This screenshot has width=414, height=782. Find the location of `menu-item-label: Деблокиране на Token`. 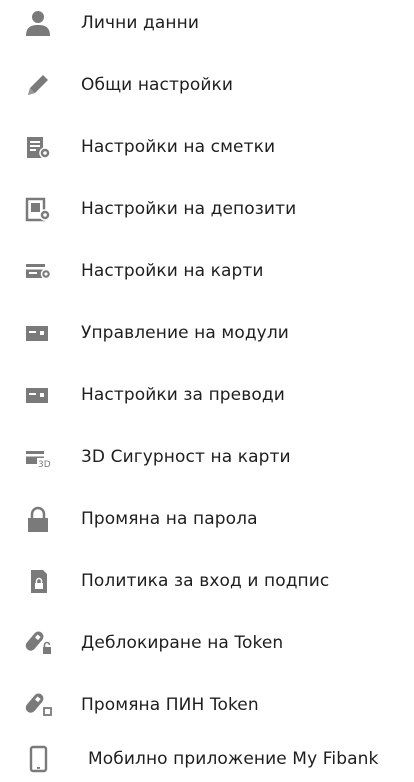

menu-item-label: Деблокиране на Token is located at coordinates (182, 643).